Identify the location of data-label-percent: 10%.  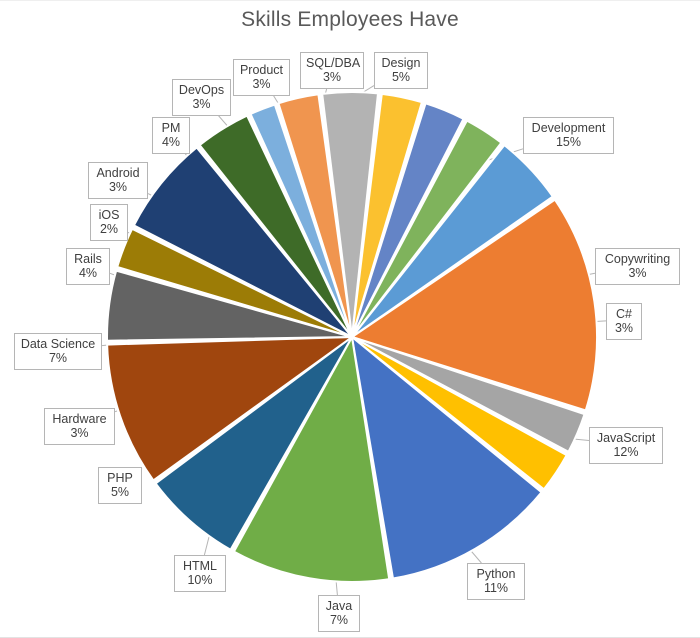
(200, 580).